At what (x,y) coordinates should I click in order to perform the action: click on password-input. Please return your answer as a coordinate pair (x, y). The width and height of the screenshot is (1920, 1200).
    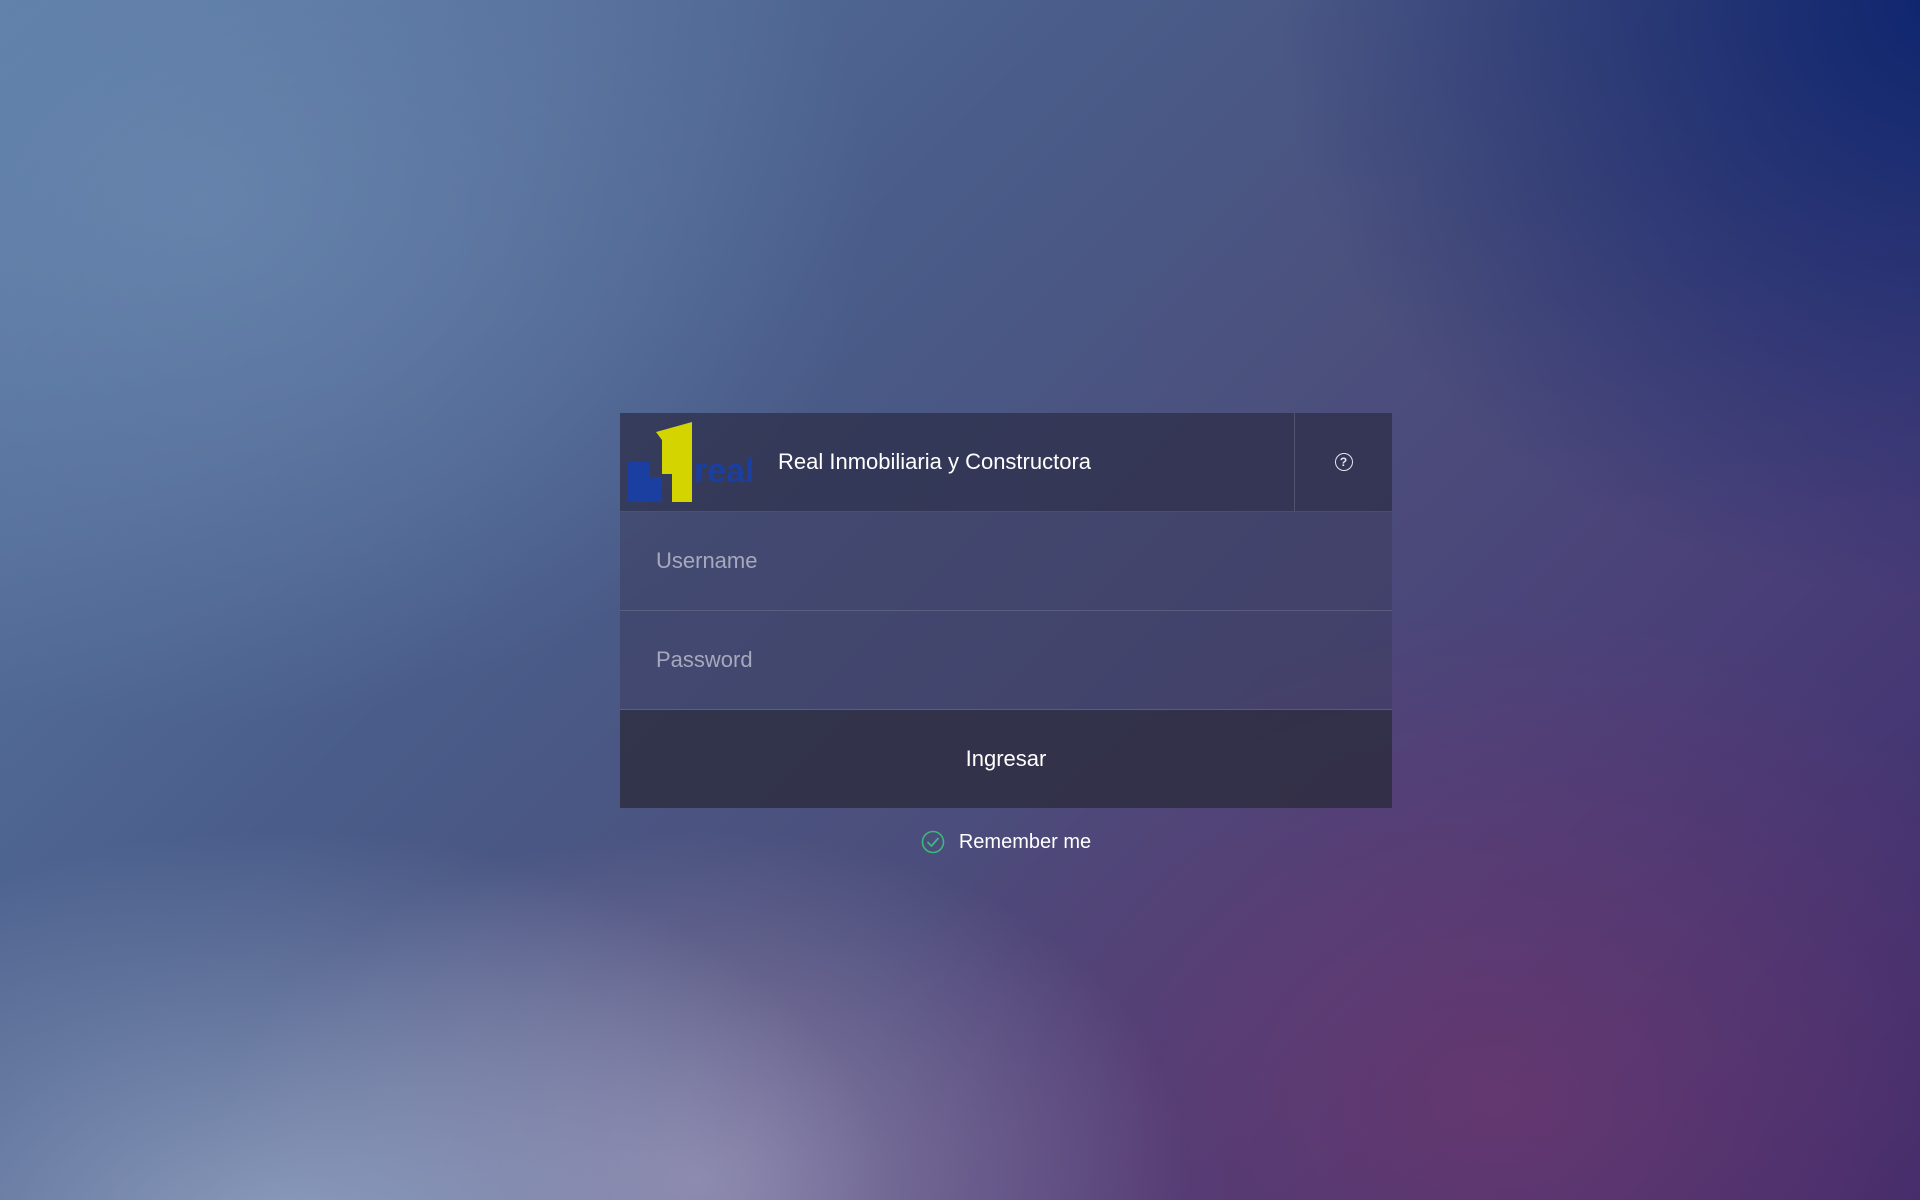
    Looking at the image, I should click on (1006, 660).